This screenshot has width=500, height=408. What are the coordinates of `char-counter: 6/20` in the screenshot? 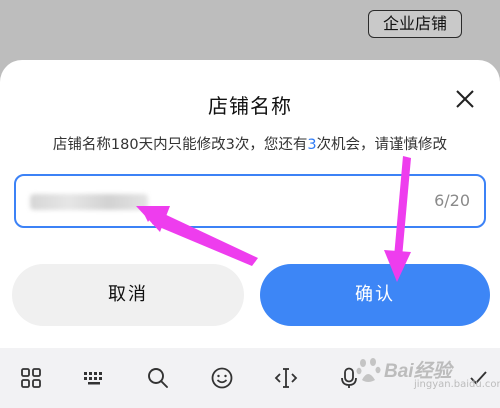 It's located at (452, 200).